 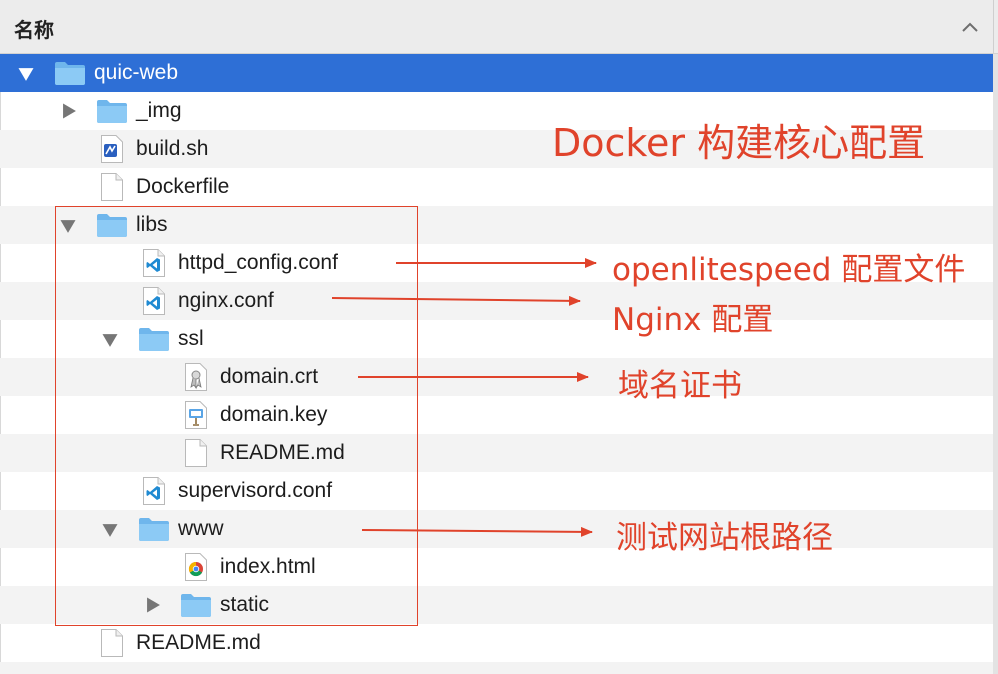 I want to click on sort-ascending-icon, so click(x=970, y=29).